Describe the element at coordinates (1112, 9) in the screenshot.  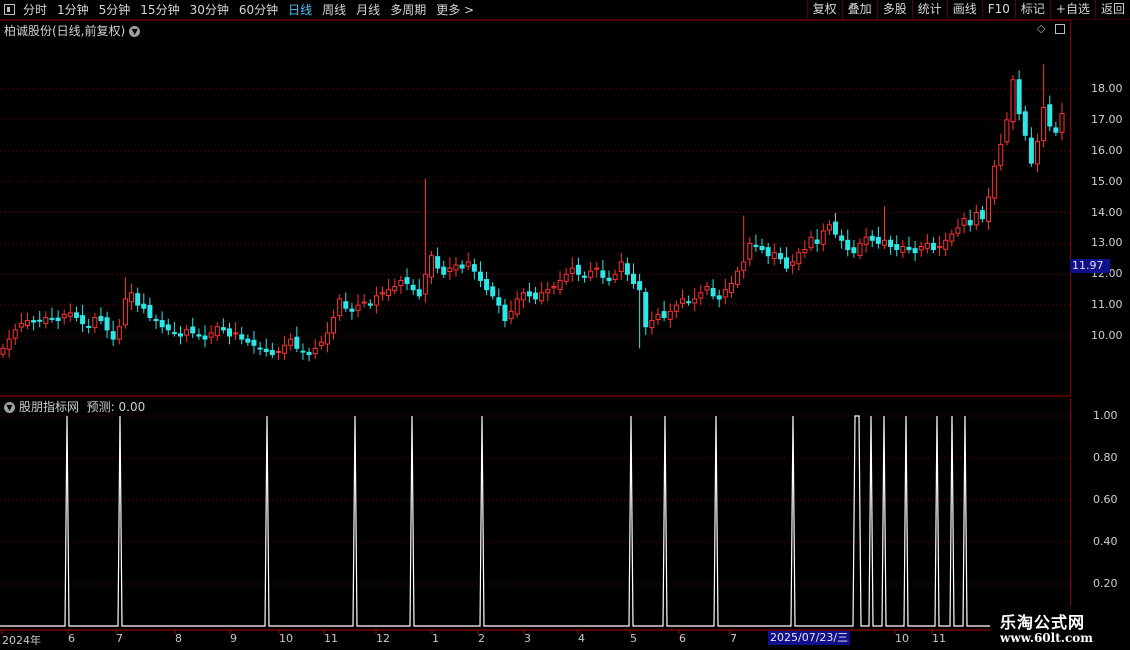
I see `toolbar-button-8: 返回` at that location.